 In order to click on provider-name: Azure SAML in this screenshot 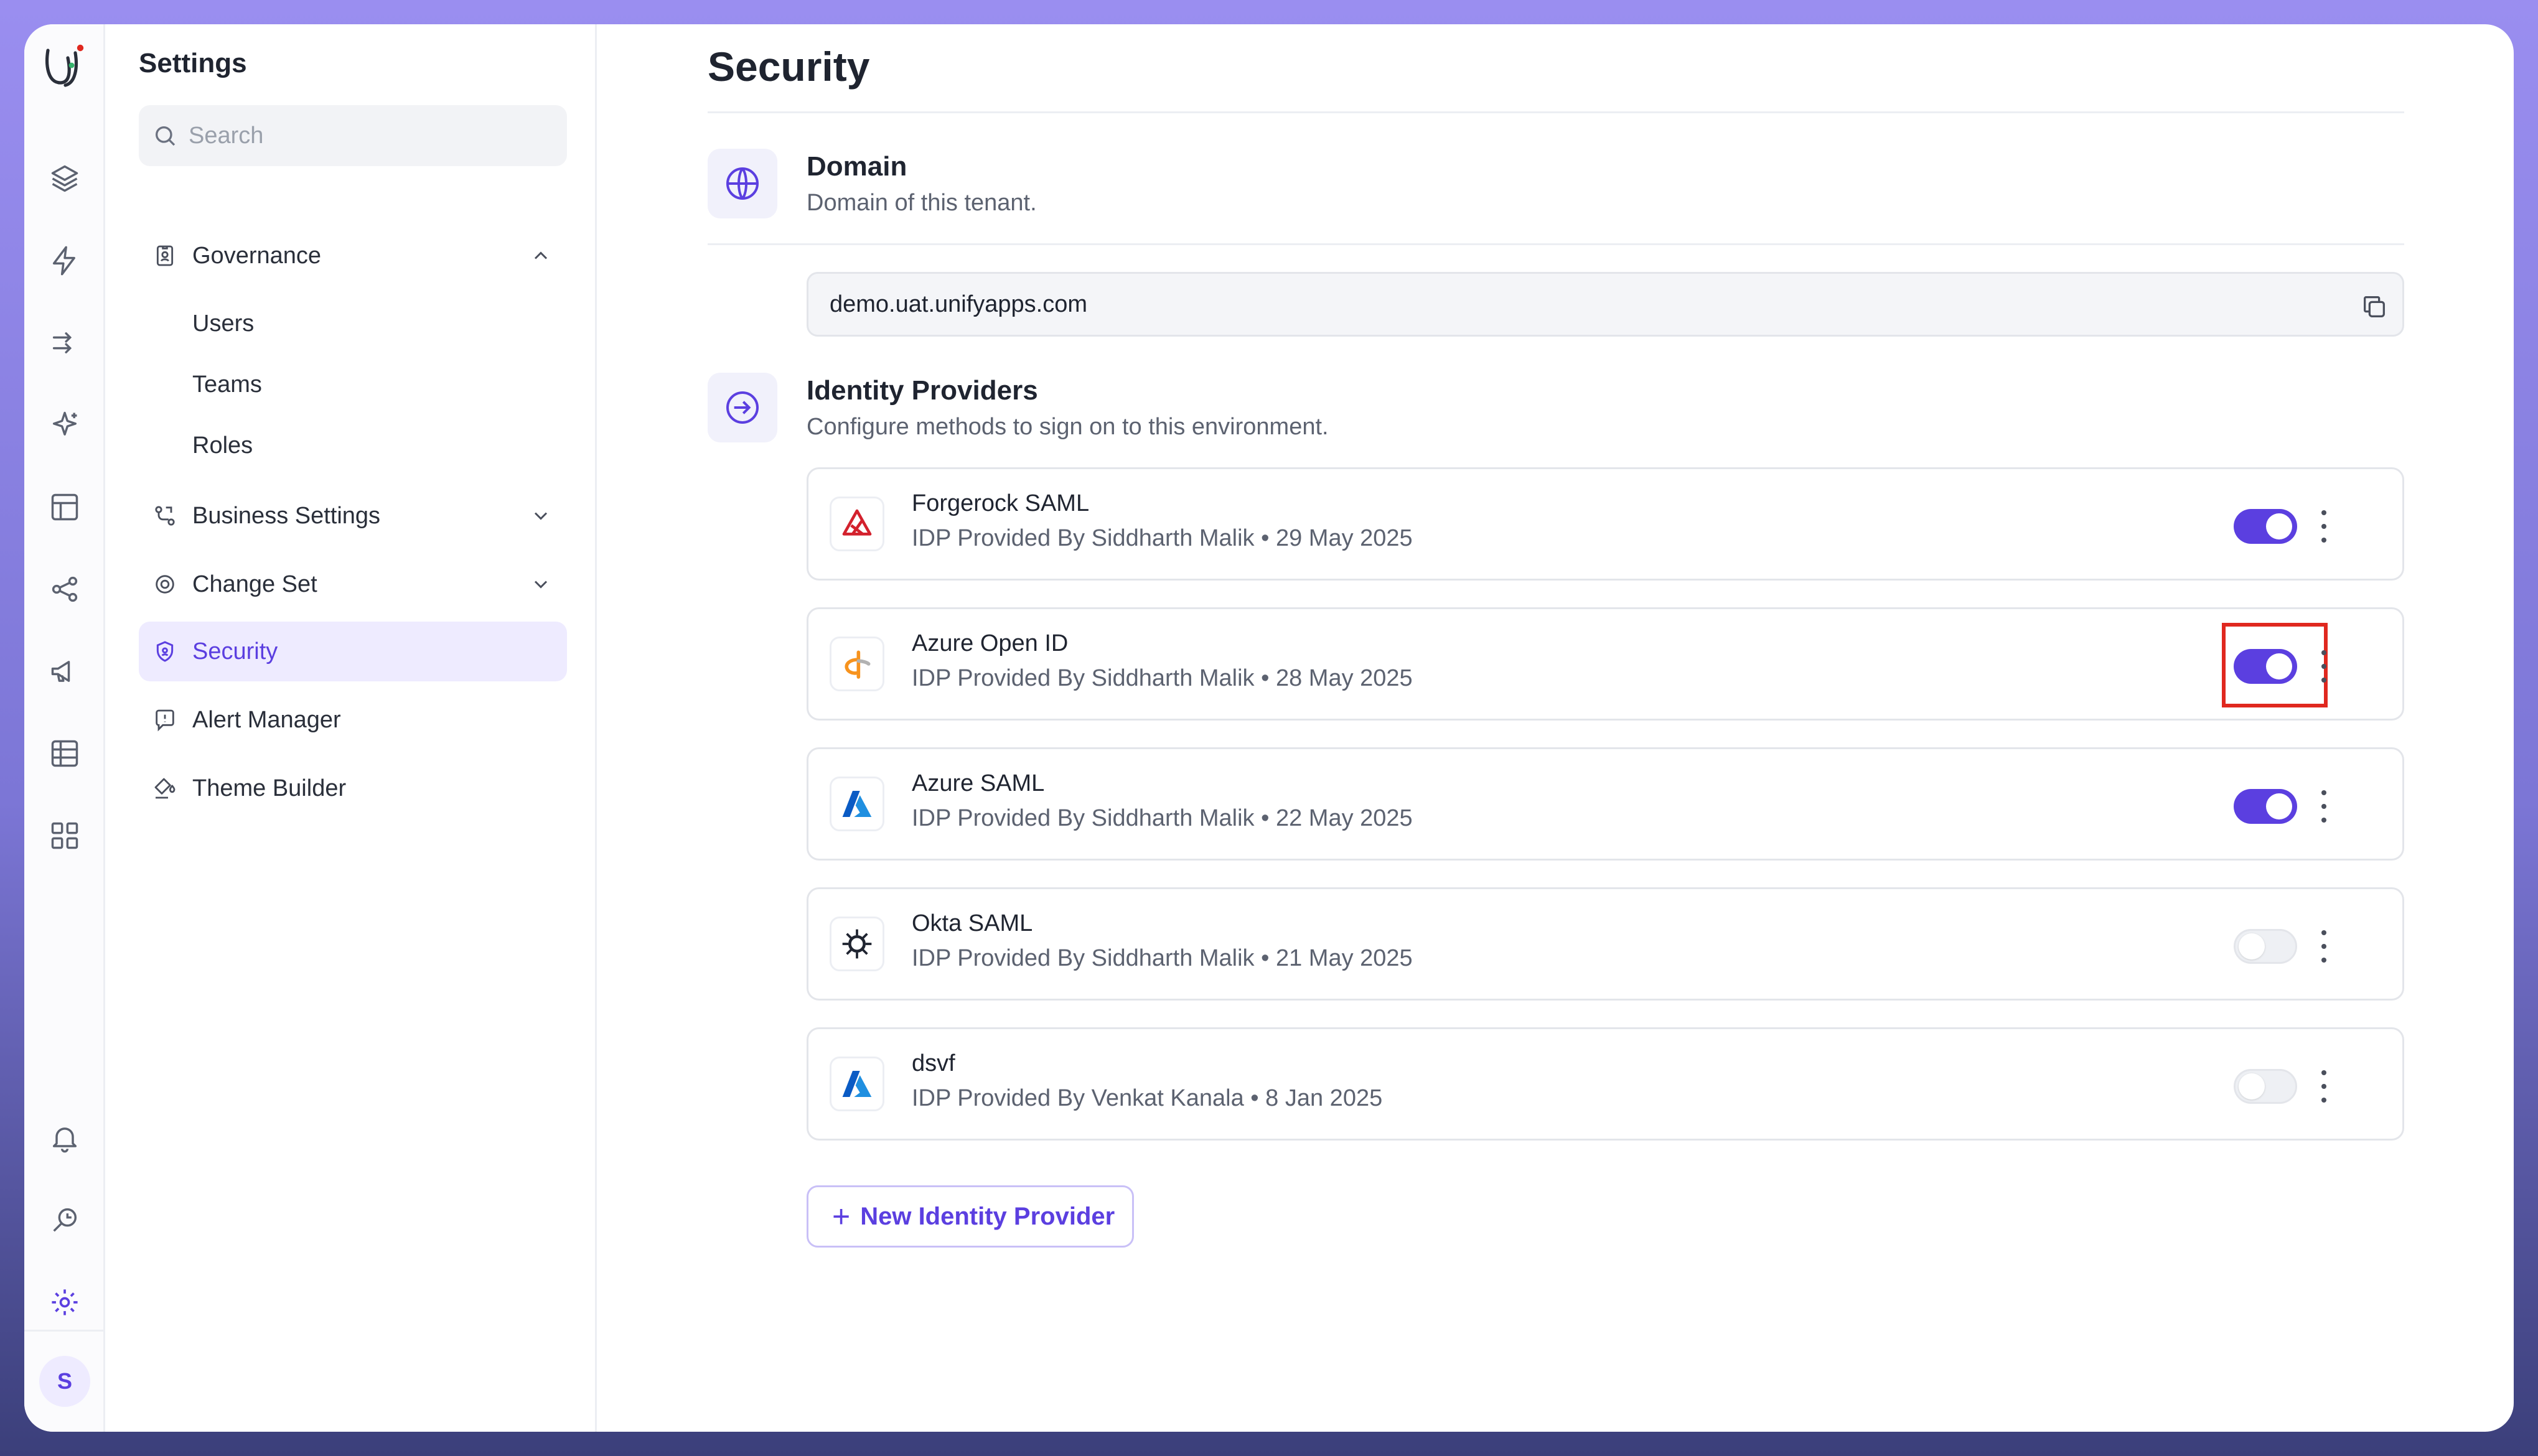, I will do `click(979, 783)`.